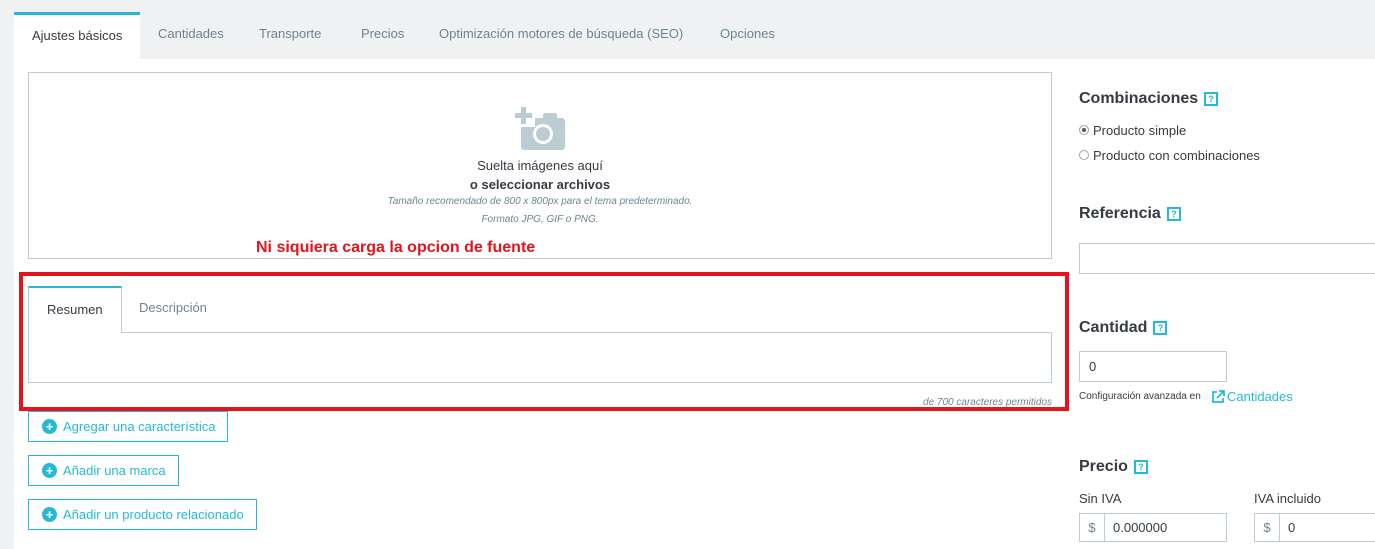 This screenshot has height=549, width=1375. Describe the element at coordinates (7, 304) in the screenshot. I see `left-gutter` at that location.